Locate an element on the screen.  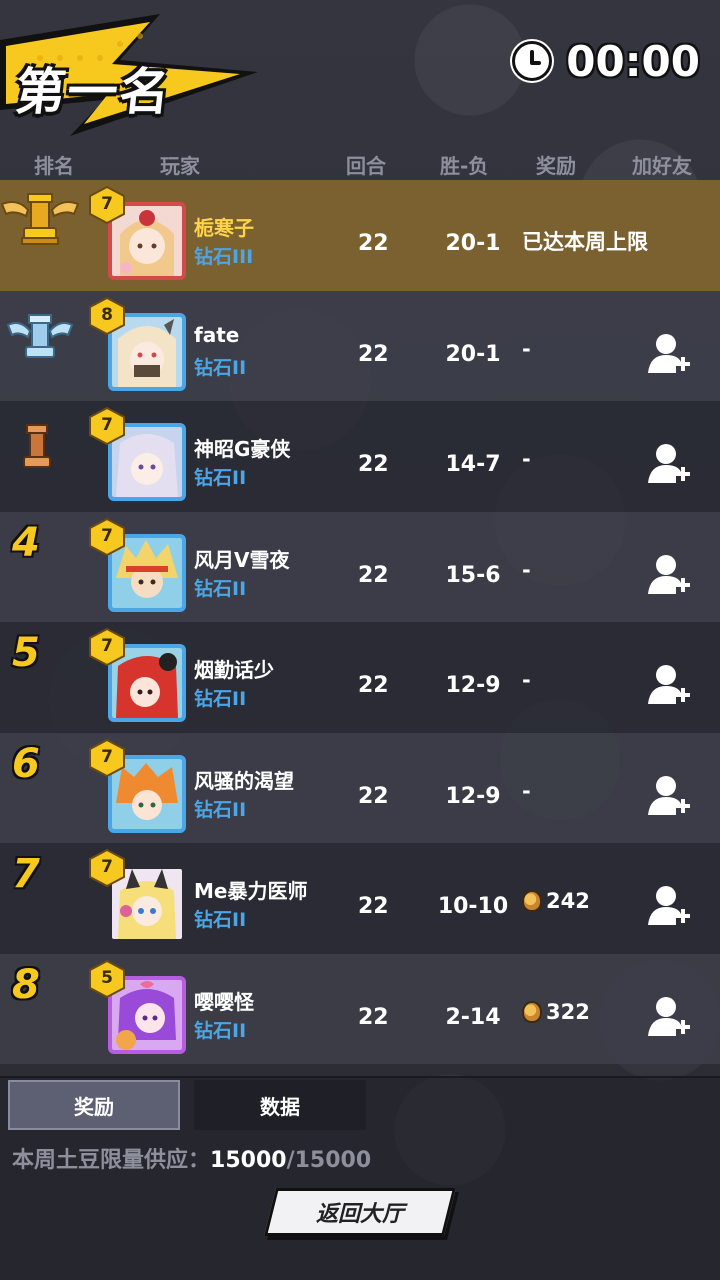
player-name: Me暴力医师 is located at coordinates (251, 891).